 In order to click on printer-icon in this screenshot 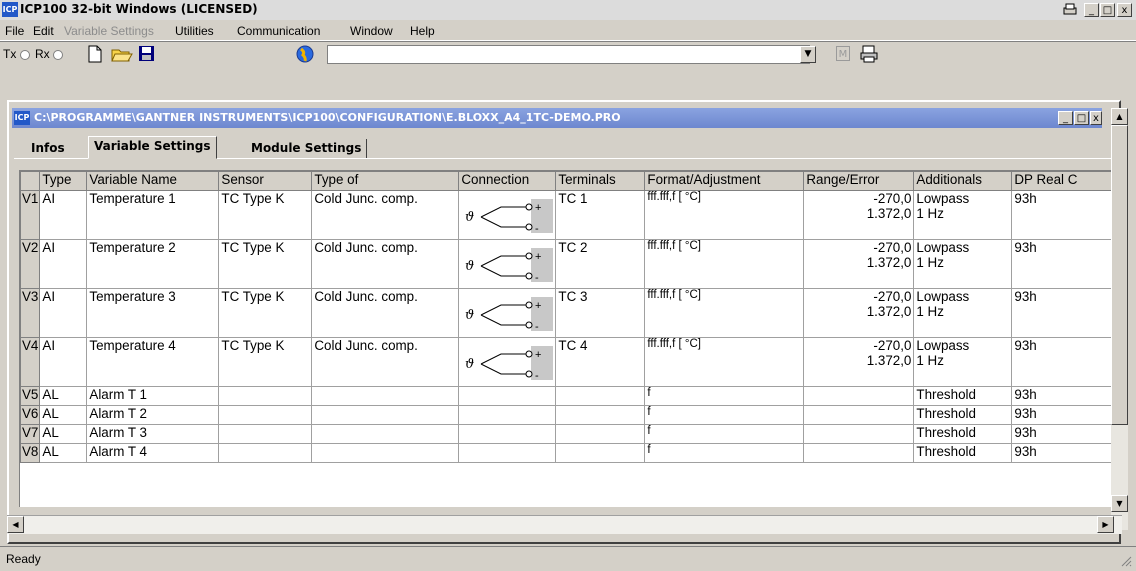, I will do `click(870, 55)`.